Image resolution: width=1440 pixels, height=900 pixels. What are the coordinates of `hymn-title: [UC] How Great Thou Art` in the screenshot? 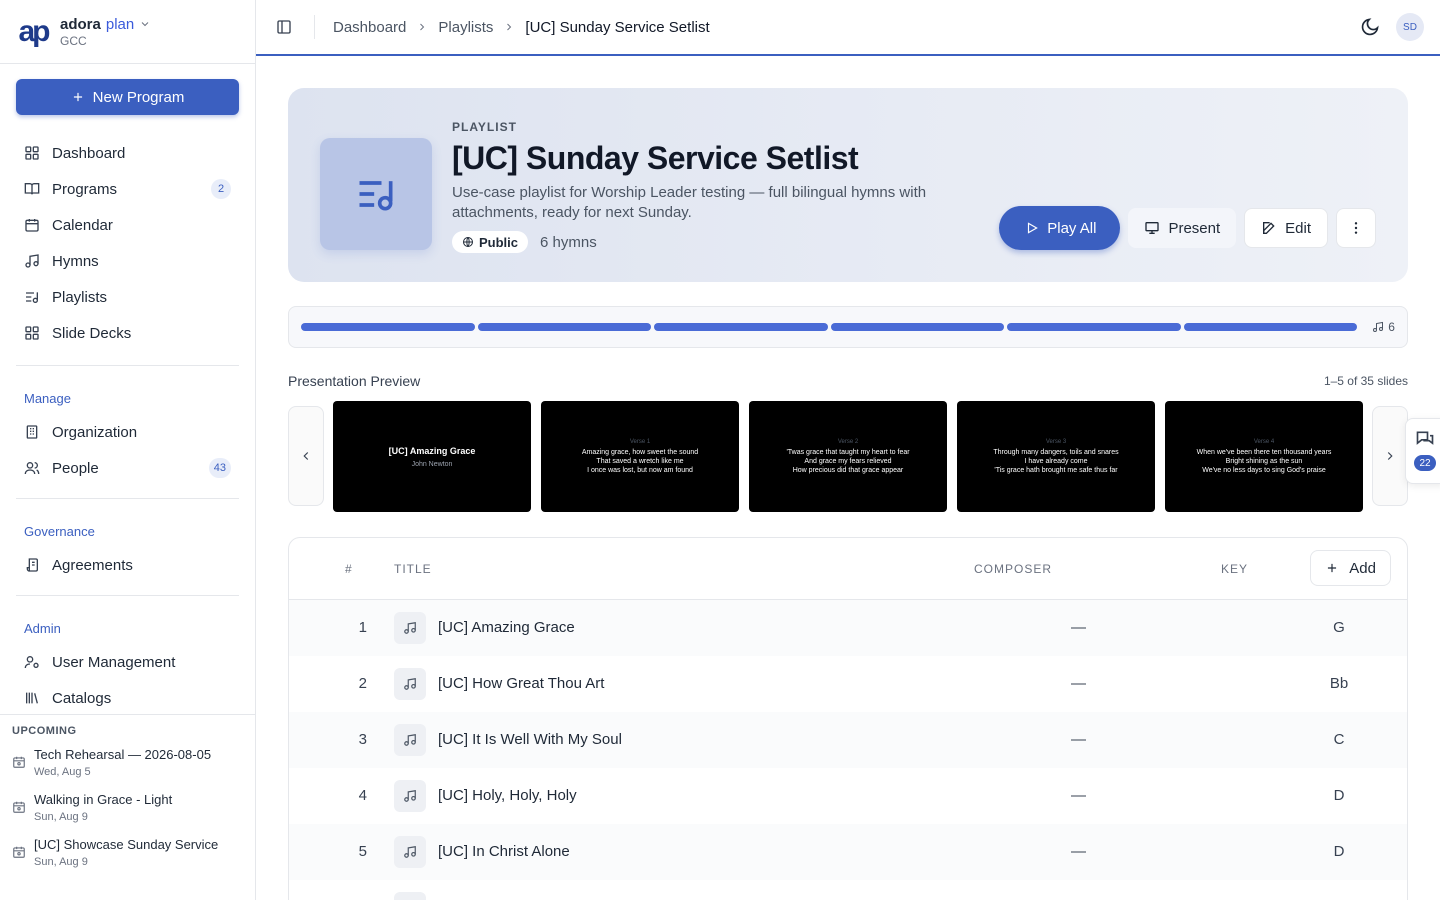 It's located at (521, 683).